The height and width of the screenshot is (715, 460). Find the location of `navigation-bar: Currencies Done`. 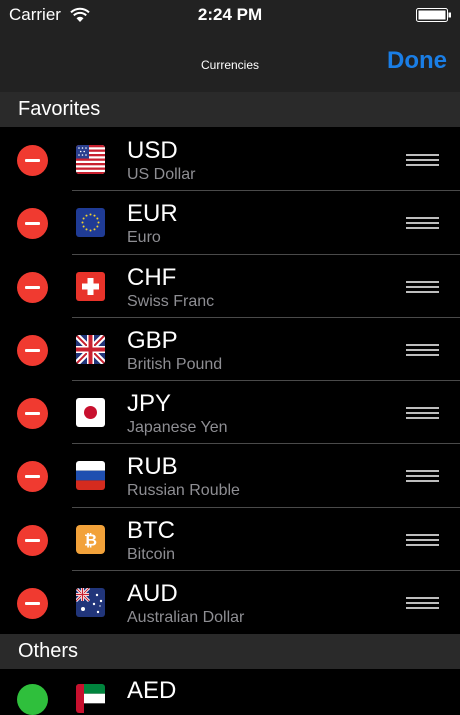

navigation-bar: Currencies Done is located at coordinates (230, 61).